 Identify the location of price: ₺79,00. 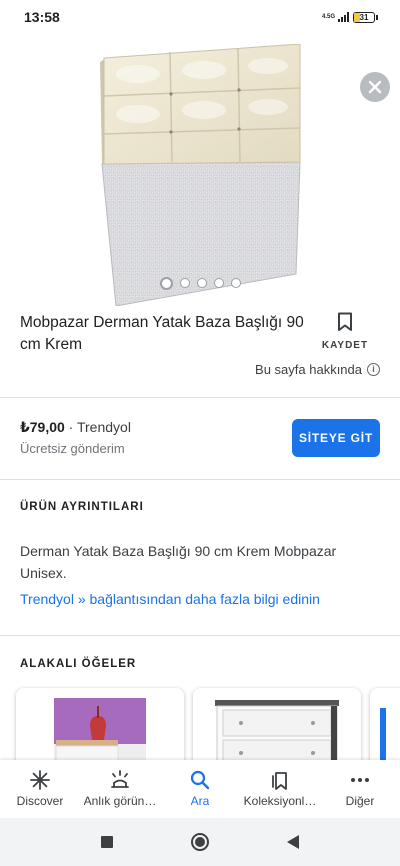
(42, 427).